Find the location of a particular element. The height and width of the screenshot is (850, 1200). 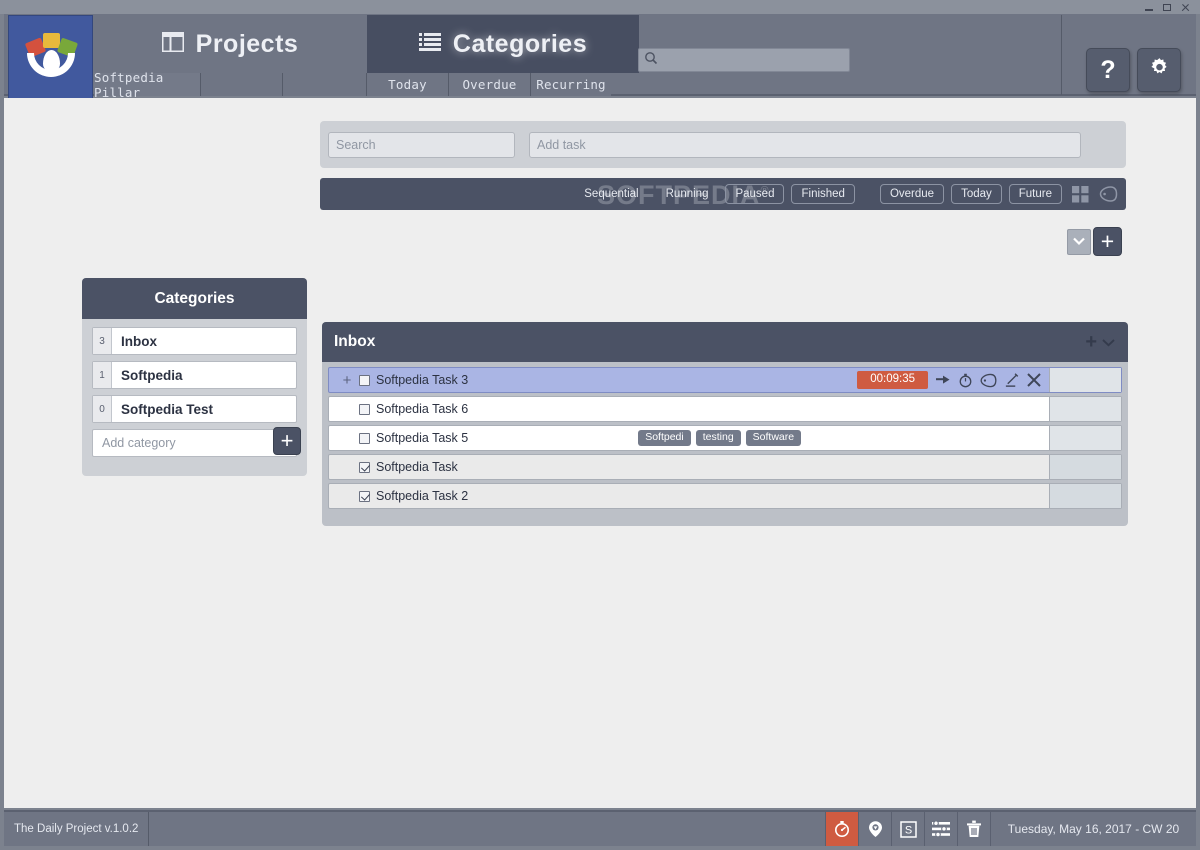

table-row: Softpedia Task 2 is located at coordinates (725, 496).